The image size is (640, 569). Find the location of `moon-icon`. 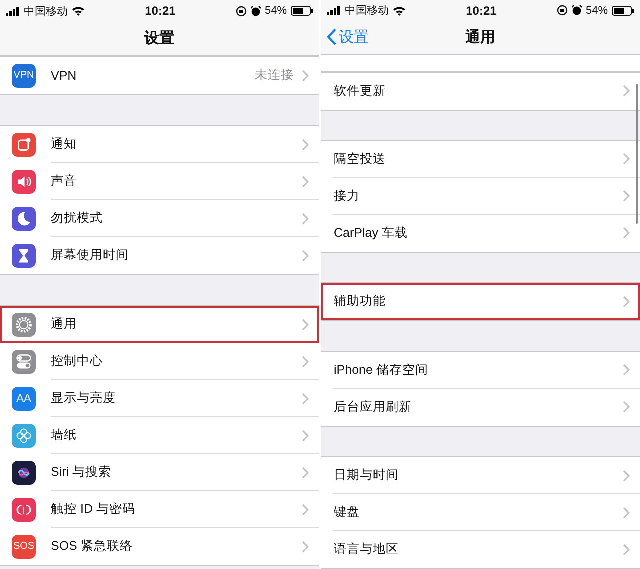

moon-icon is located at coordinates (24, 218).